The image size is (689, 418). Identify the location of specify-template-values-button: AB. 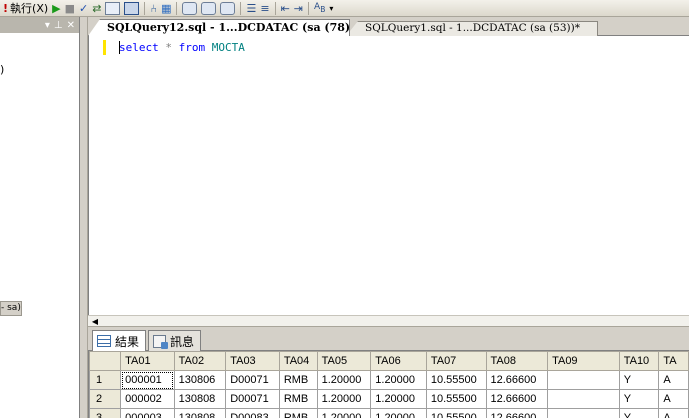
(319, 8).